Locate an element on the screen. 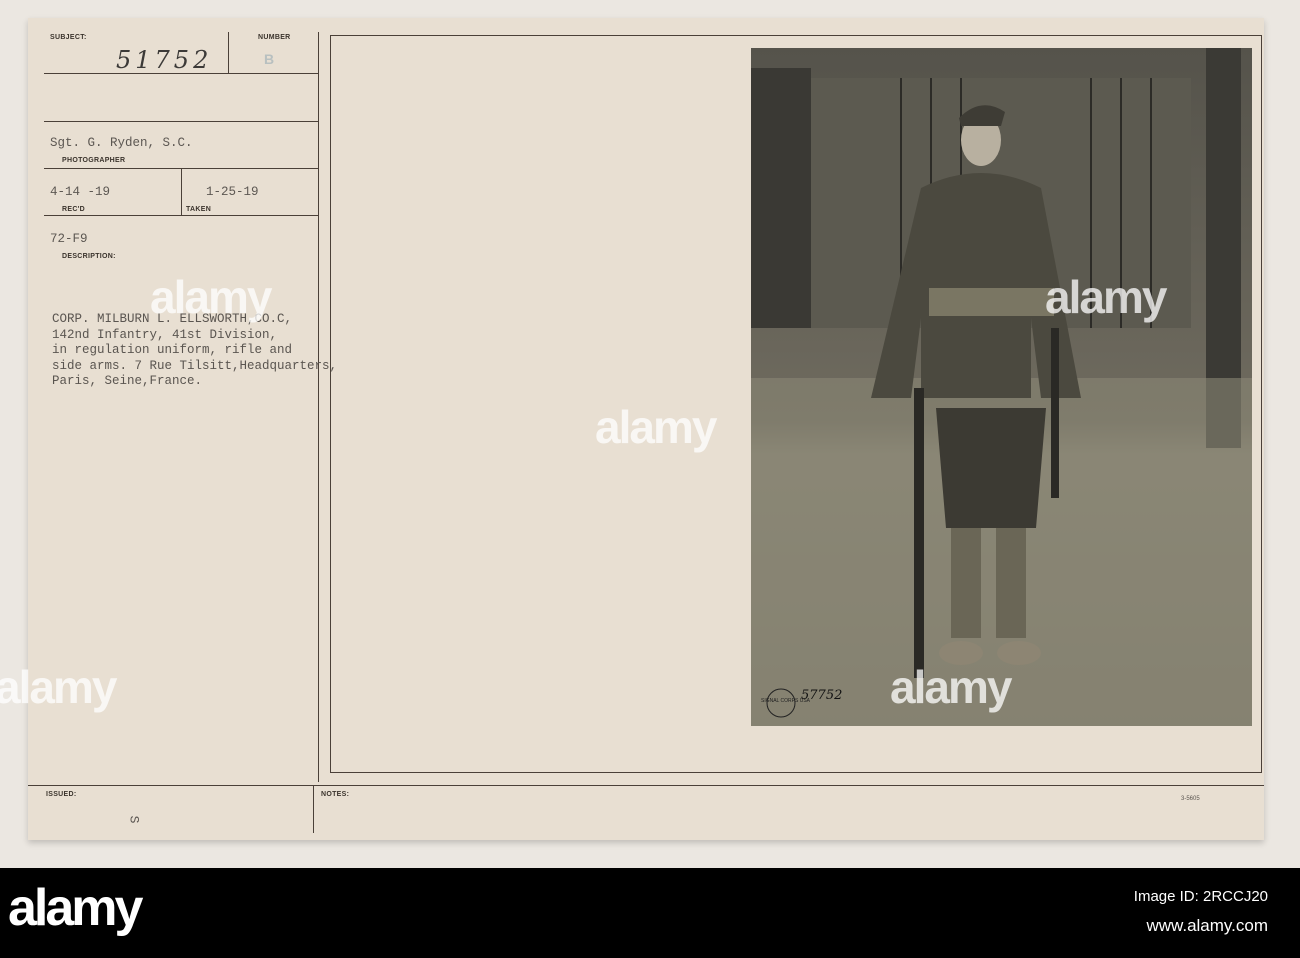  issued-label: ISSUED: is located at coordinates (61, 794).